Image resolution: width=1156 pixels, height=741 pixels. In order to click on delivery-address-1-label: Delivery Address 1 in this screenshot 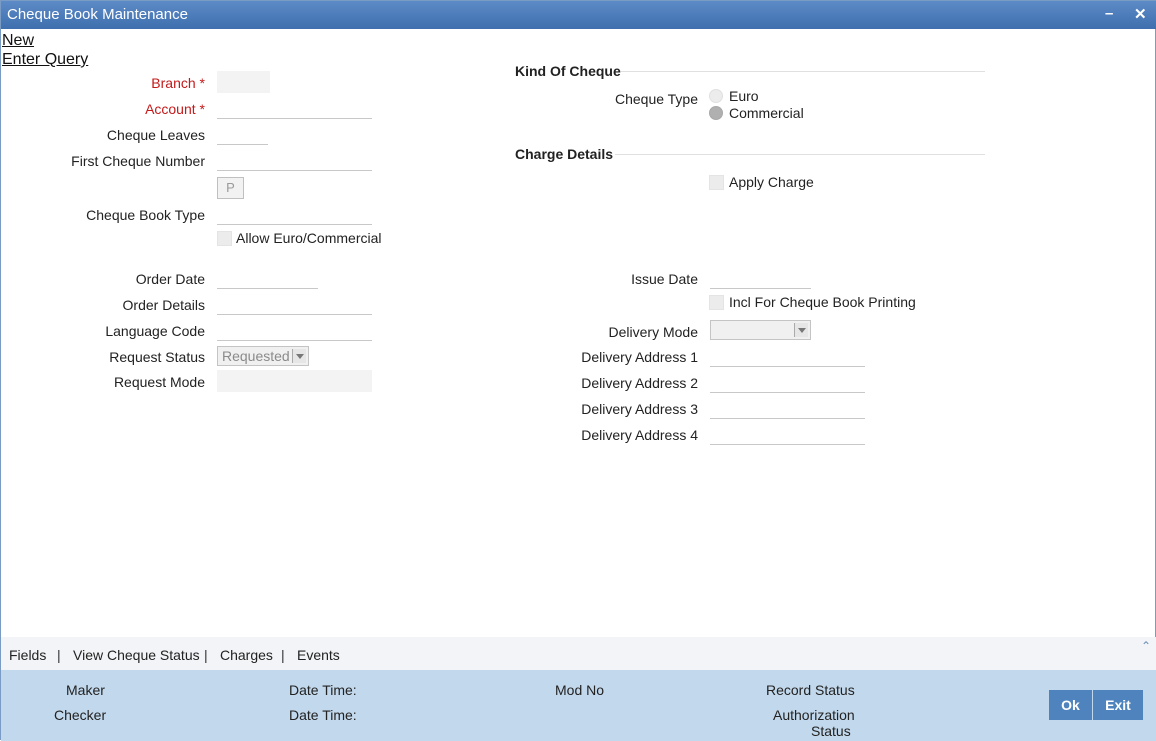, I will do `click(639, 357)`.